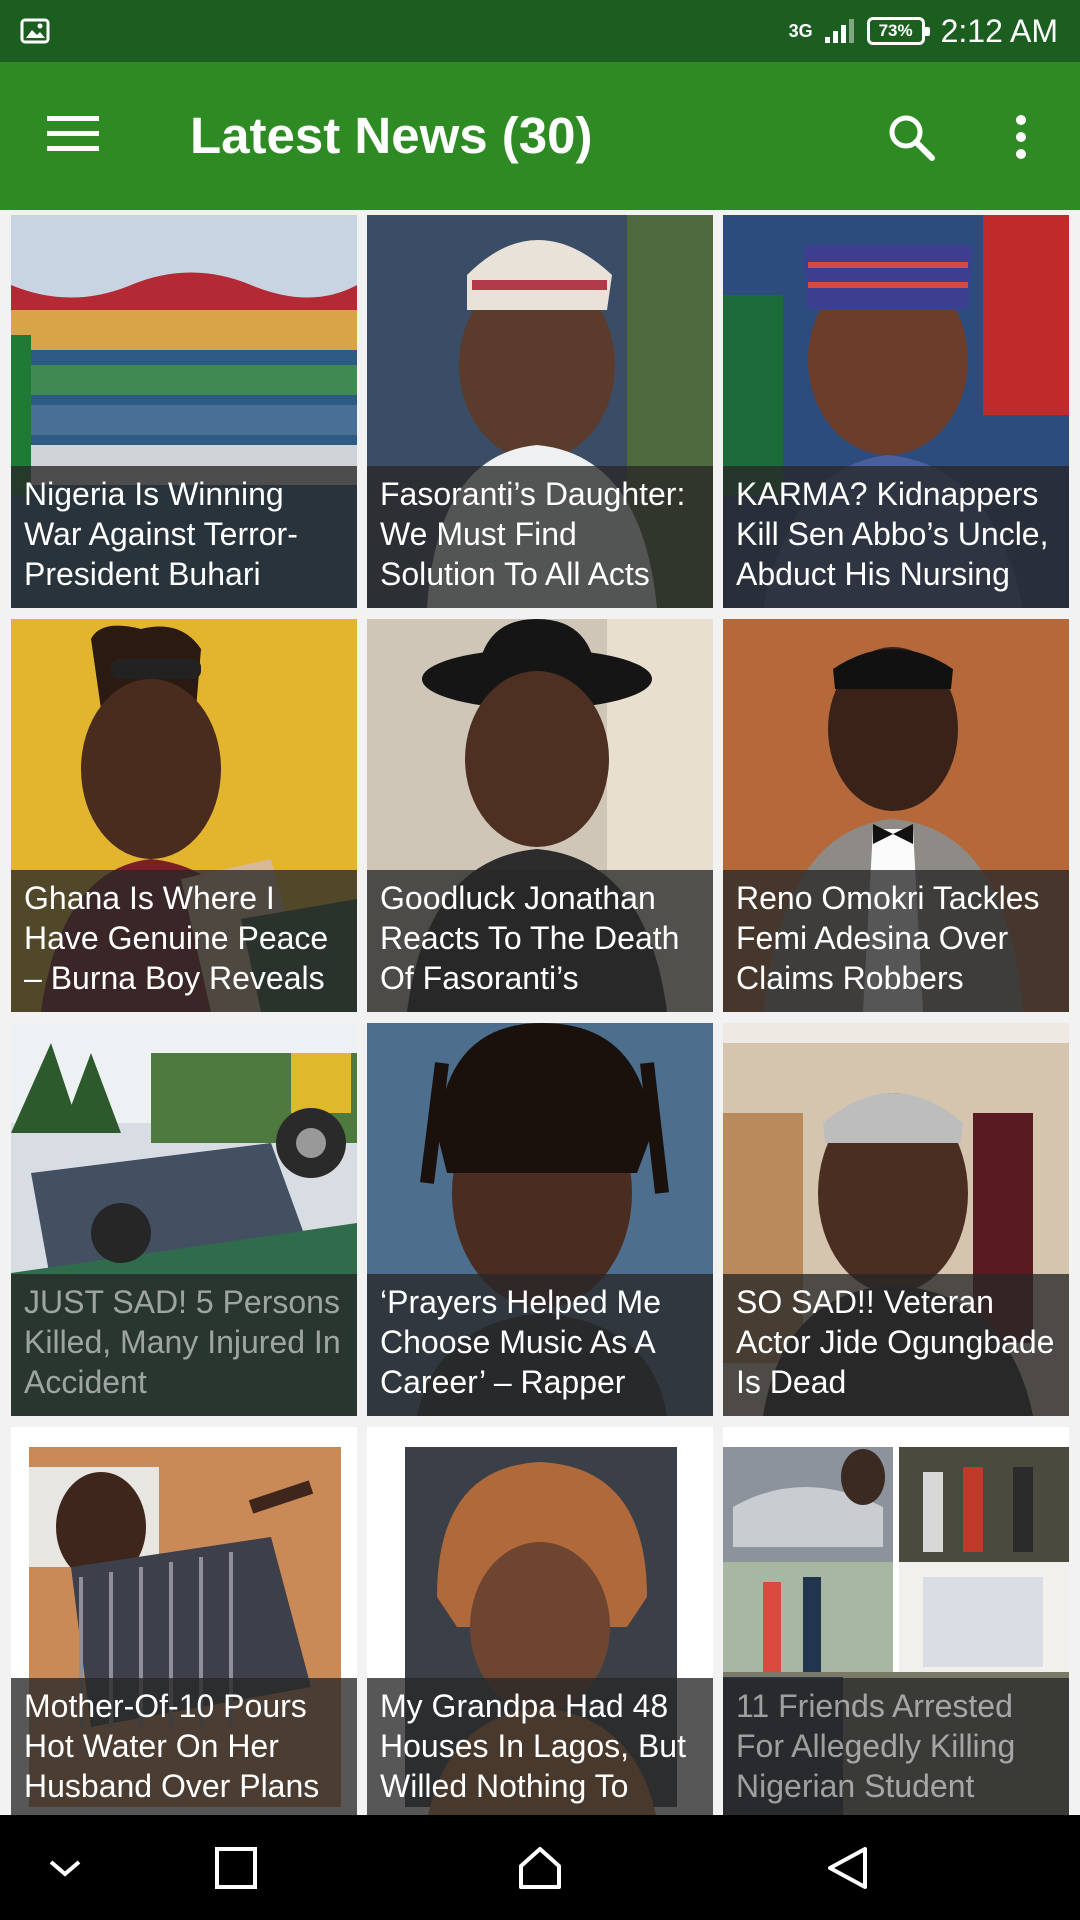 The image size is (1080, 1920). I want to click on system-navigation-bar, so click(540, 1867).